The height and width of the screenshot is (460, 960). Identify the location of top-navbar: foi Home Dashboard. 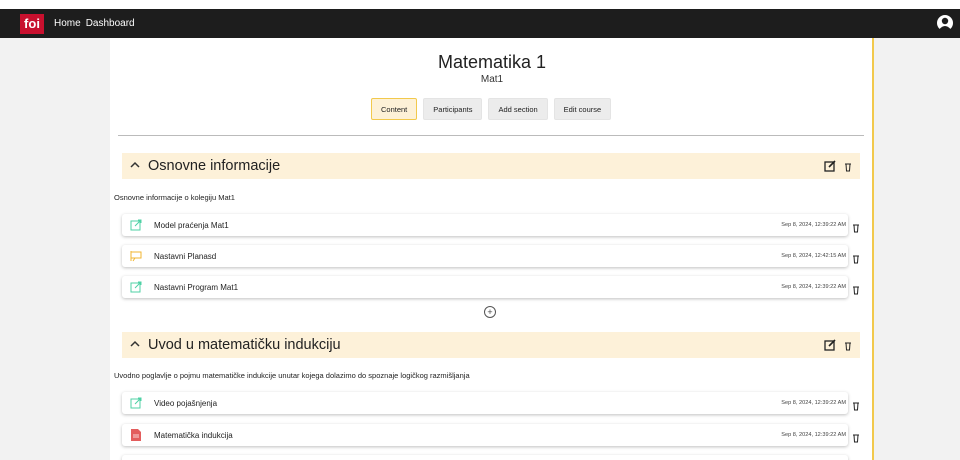
(480, 23).